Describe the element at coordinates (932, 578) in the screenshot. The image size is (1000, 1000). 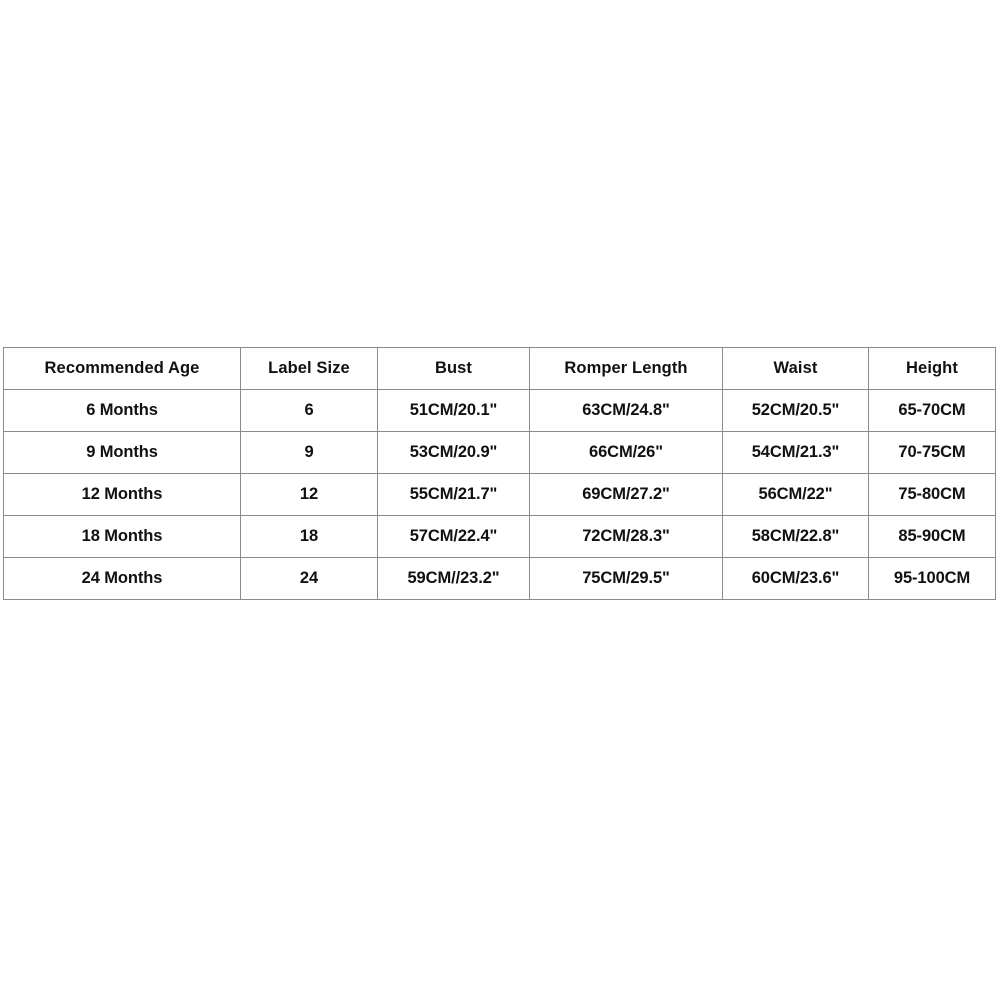
I see `cell-height: 95-100CM` at that location.